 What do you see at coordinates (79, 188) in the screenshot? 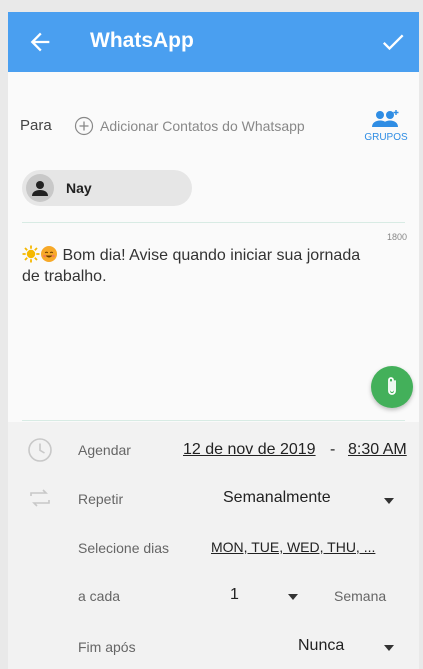
I see `contact-name: Nay` at bounding box center [79, 188].